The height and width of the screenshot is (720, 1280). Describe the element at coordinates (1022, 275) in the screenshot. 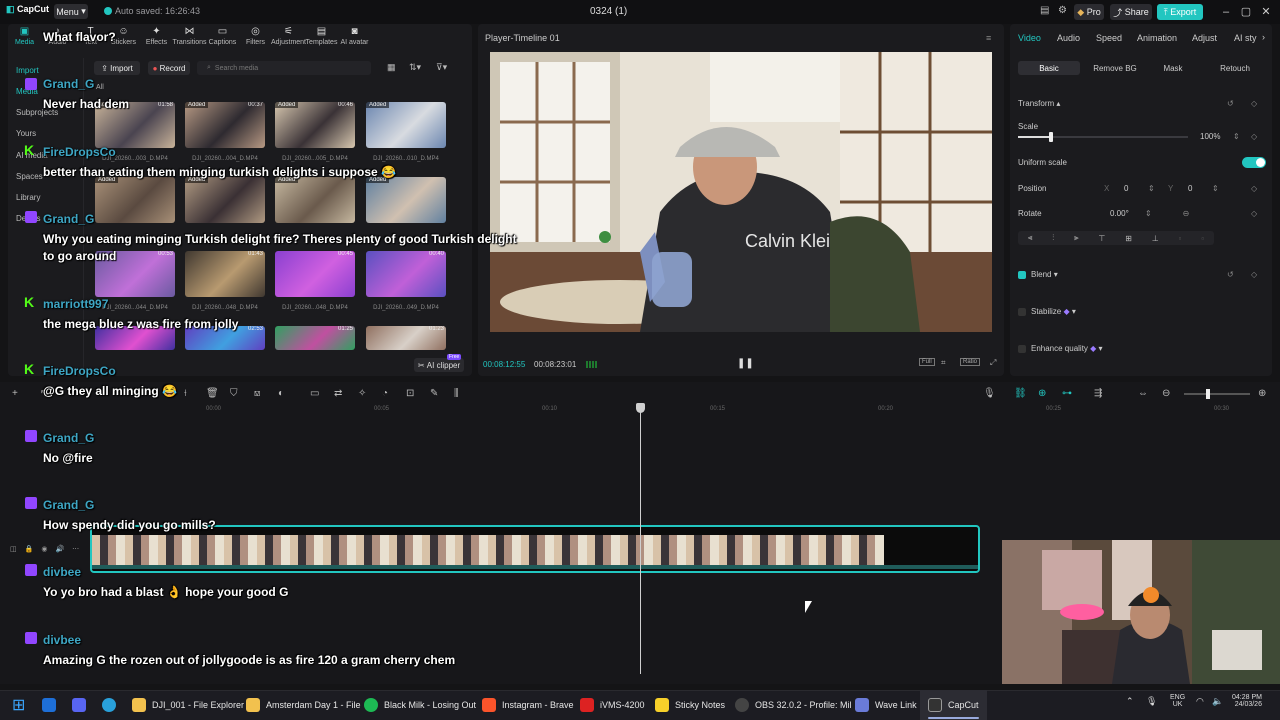

I see `blend-checkbox` at that location.